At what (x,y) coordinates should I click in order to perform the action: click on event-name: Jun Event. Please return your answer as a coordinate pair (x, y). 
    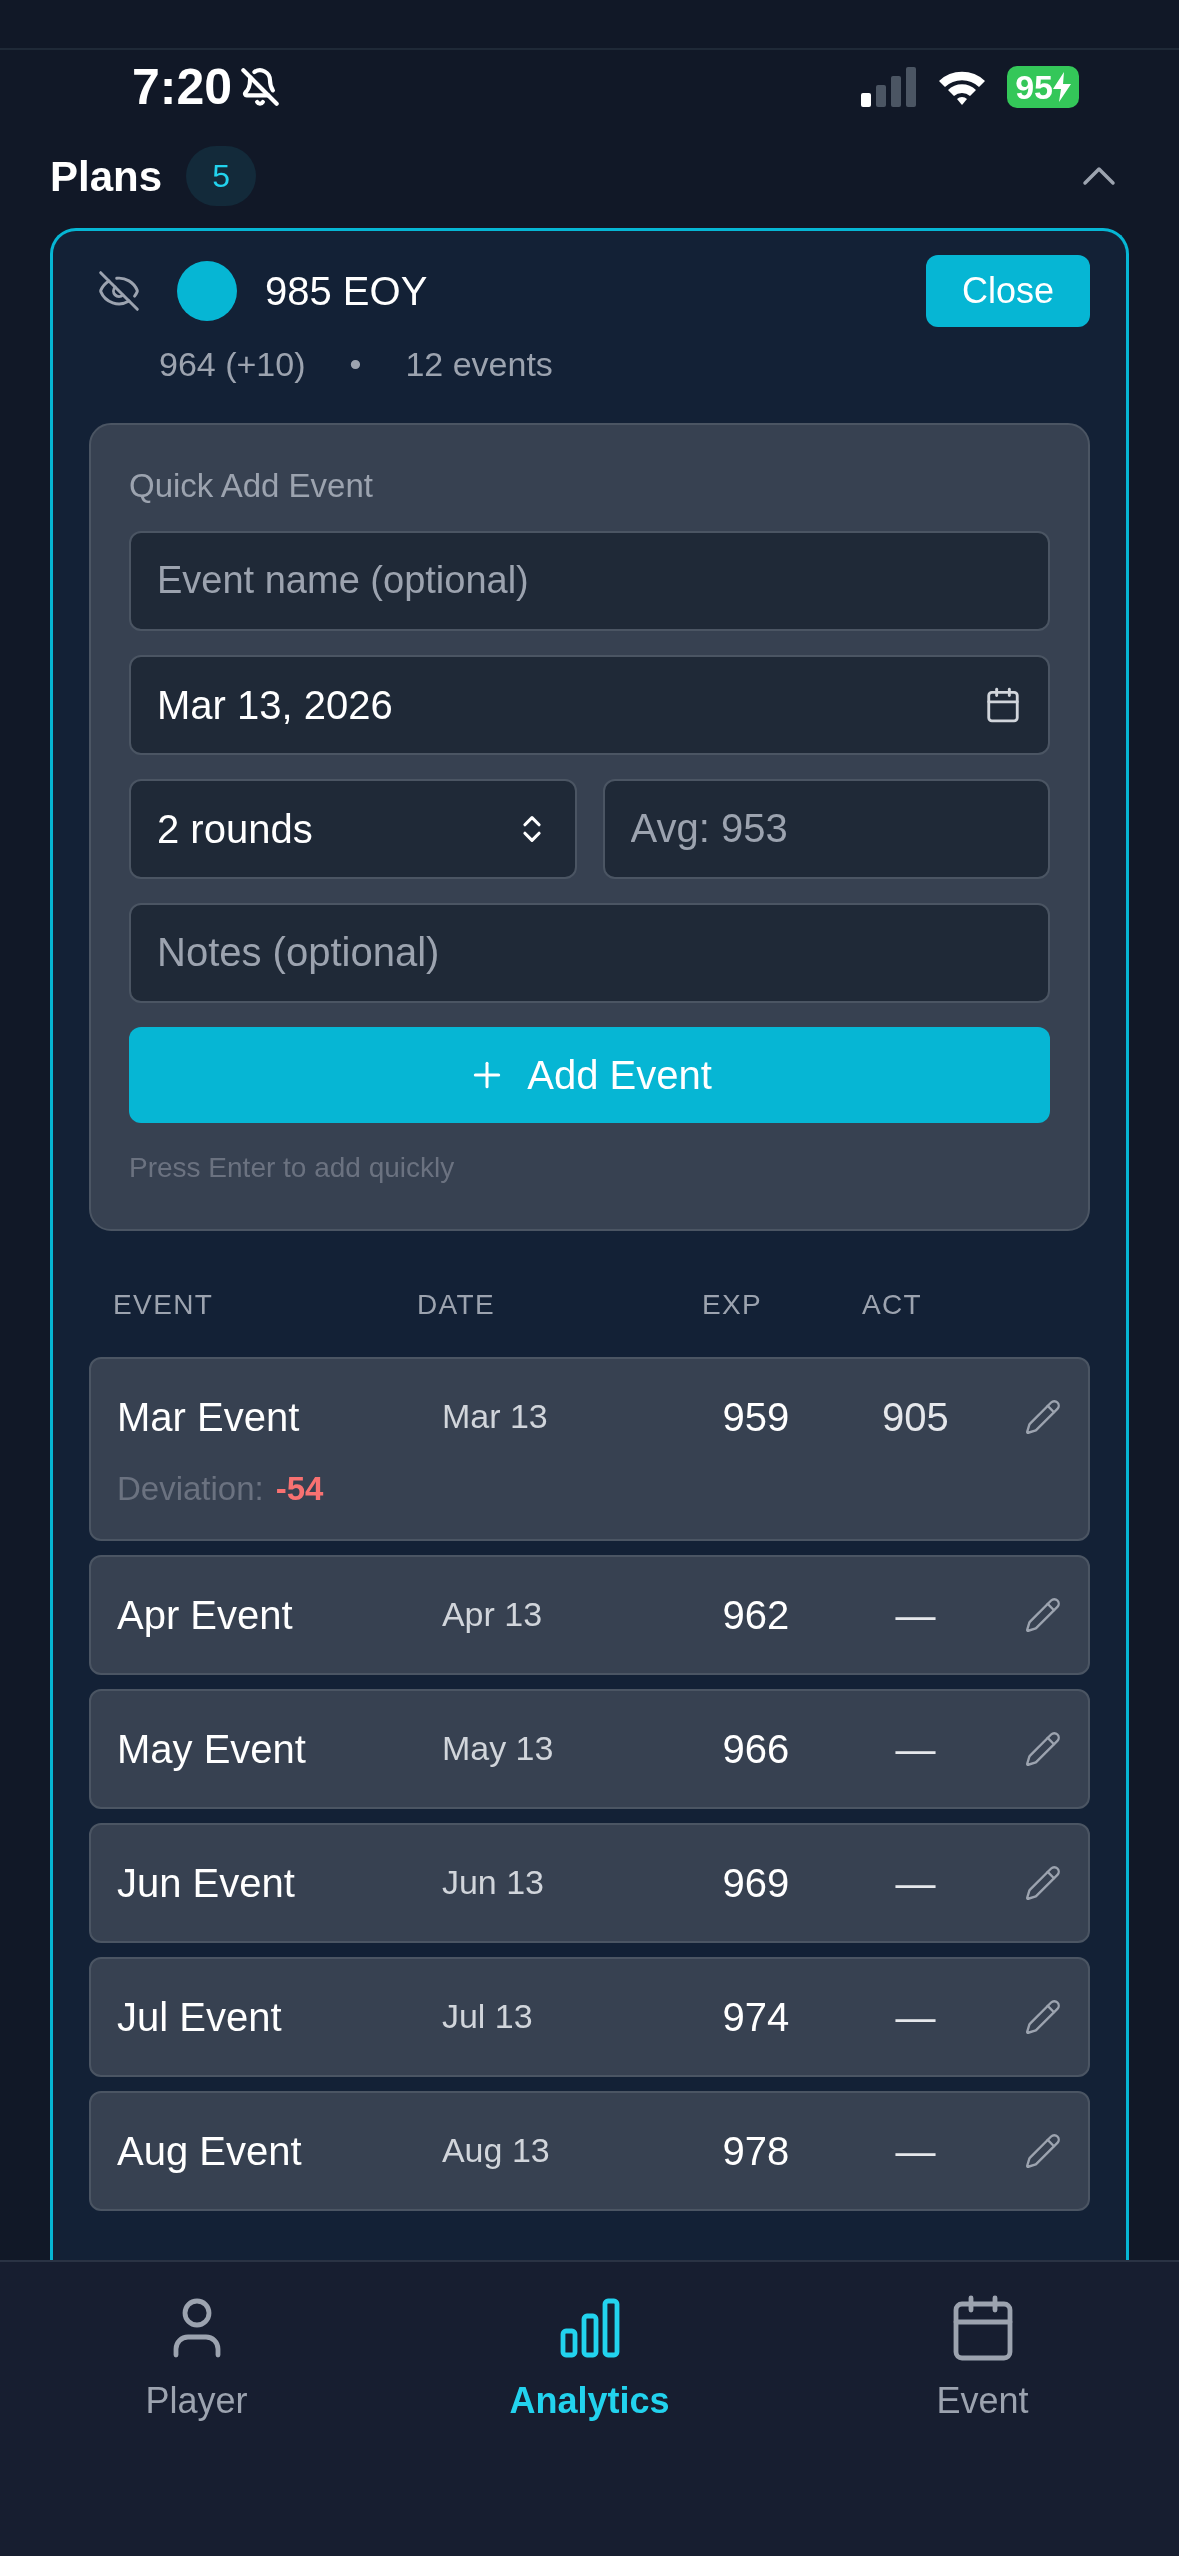
    Looking at the image, I should click on (206, 1883).